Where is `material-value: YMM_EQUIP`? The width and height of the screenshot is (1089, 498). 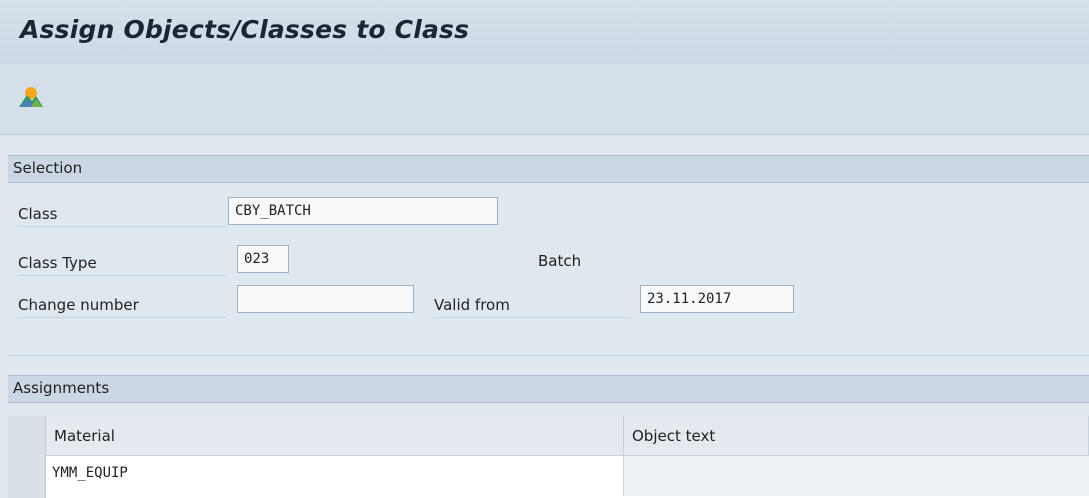
material-value: YMM_EQUIP is located at coordinates (90, 473).